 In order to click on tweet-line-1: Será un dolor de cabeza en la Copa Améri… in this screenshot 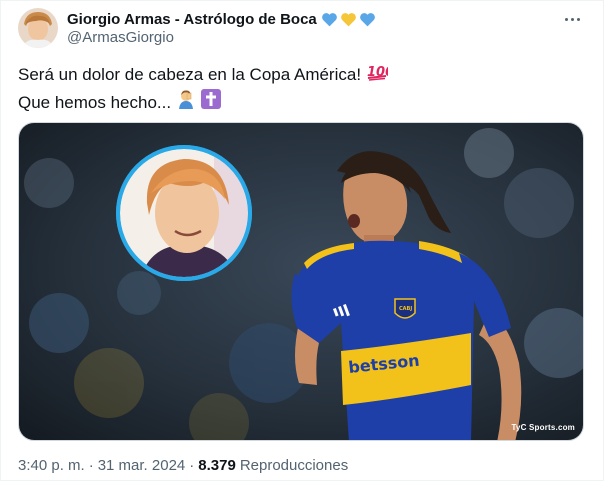, I will do `click(303, 75)`.